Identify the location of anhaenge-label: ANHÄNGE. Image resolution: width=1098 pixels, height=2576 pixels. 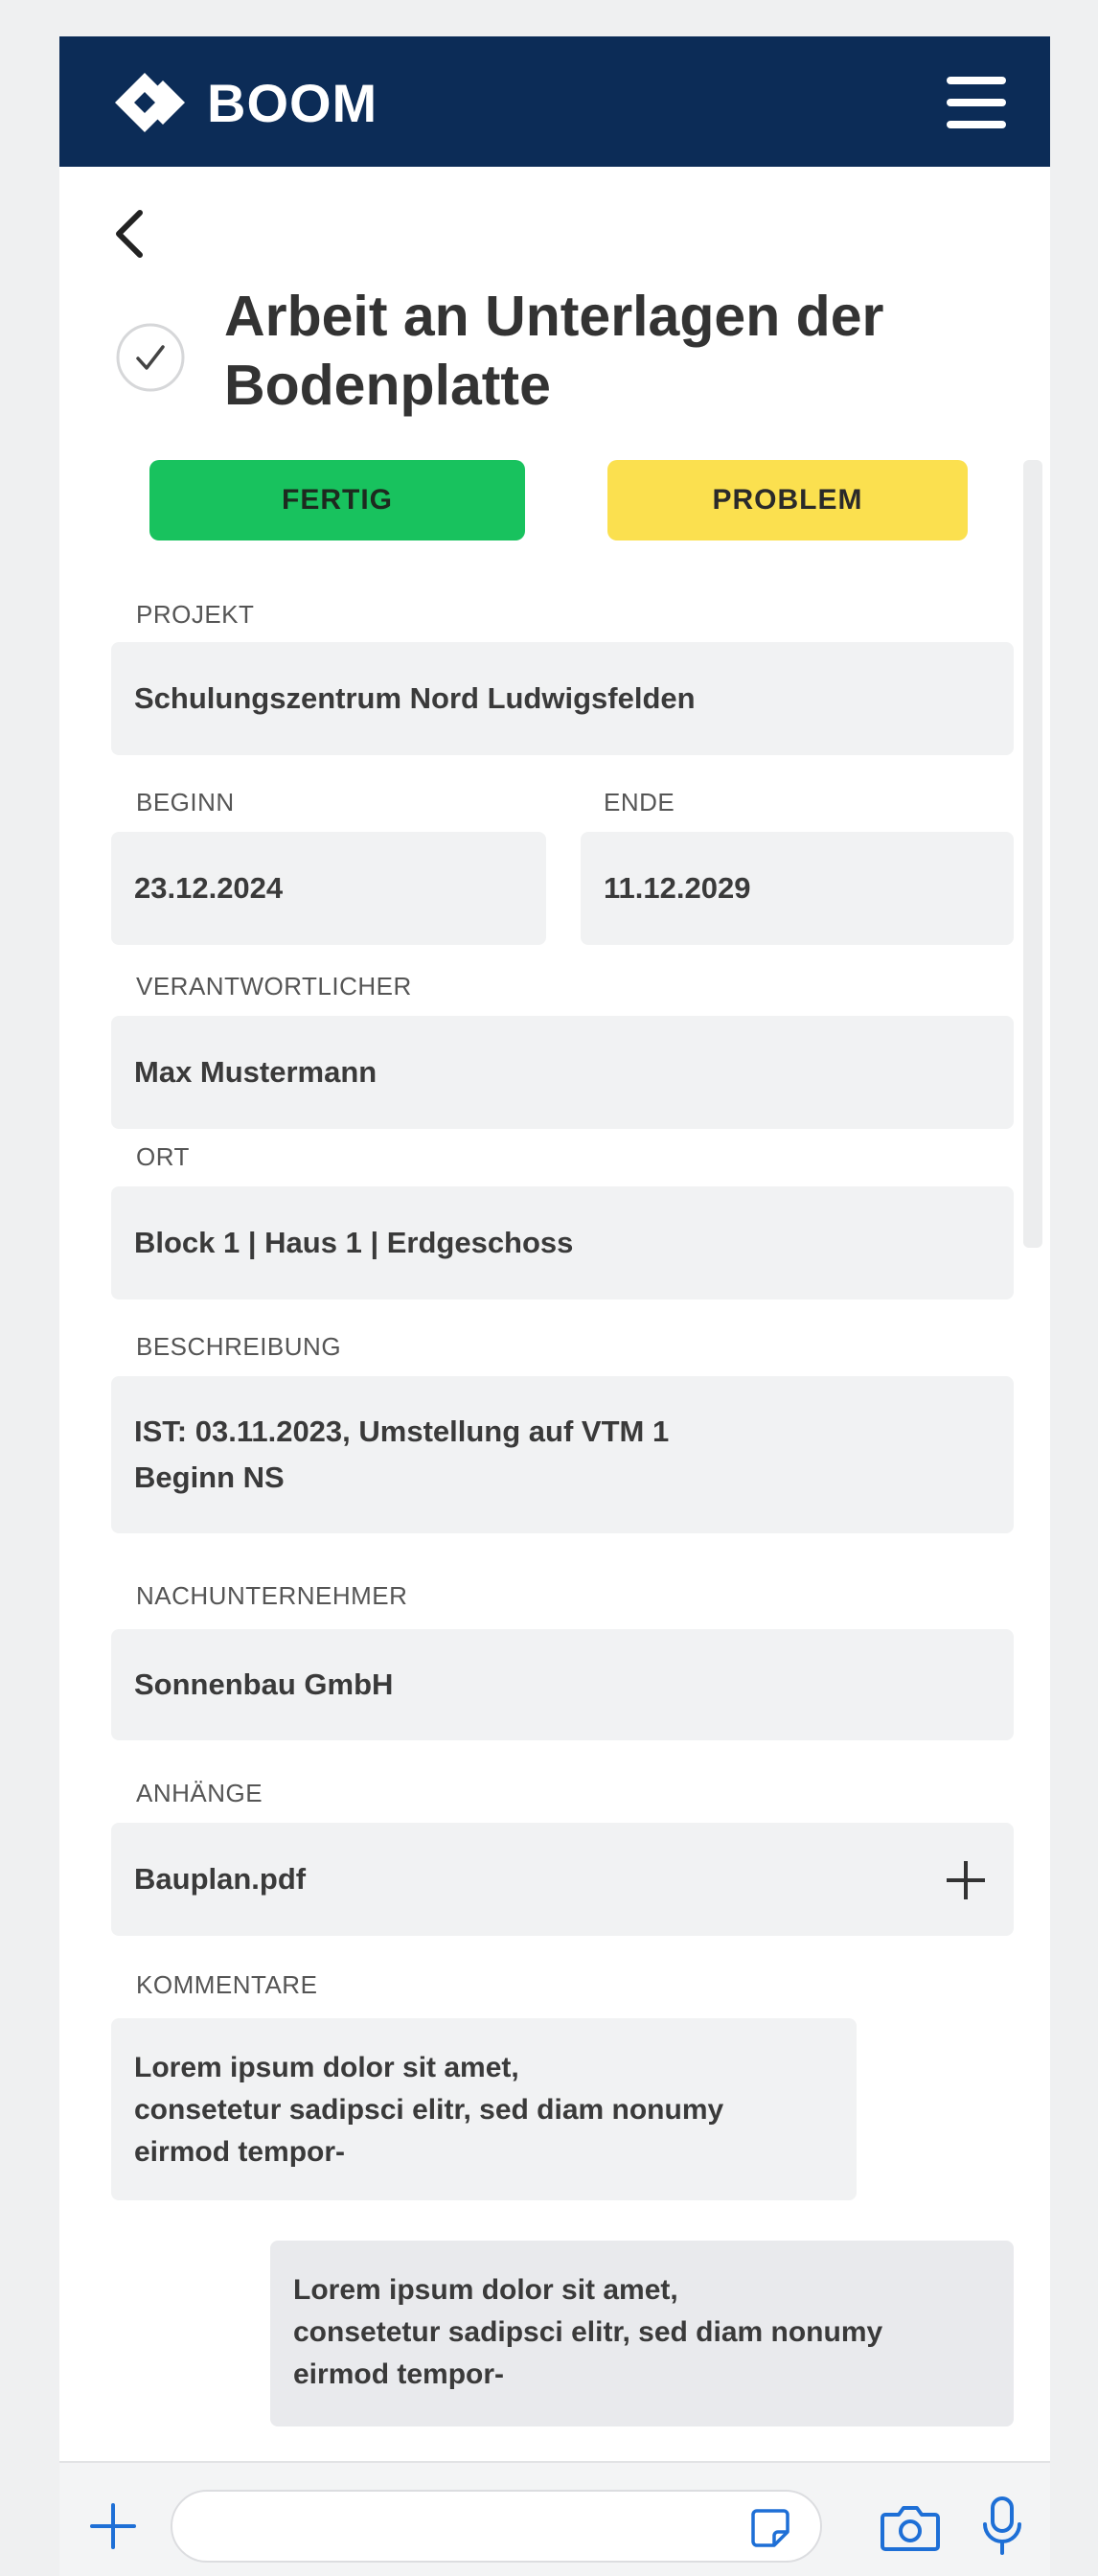
(199, 1793).